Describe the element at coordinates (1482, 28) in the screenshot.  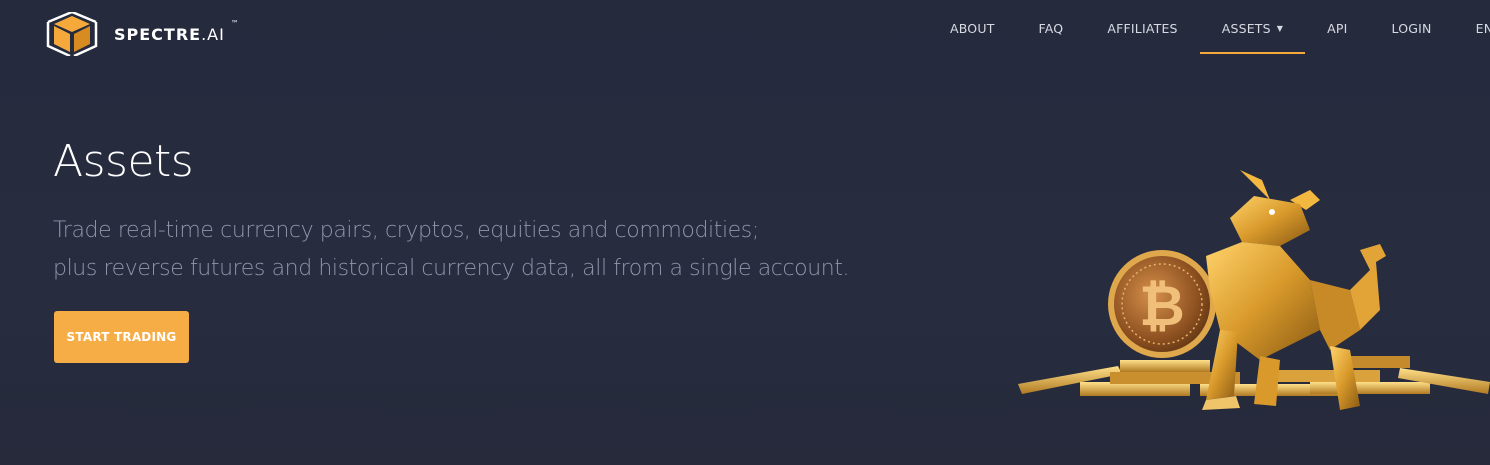
I see `nav-language-label: EN` at that location.